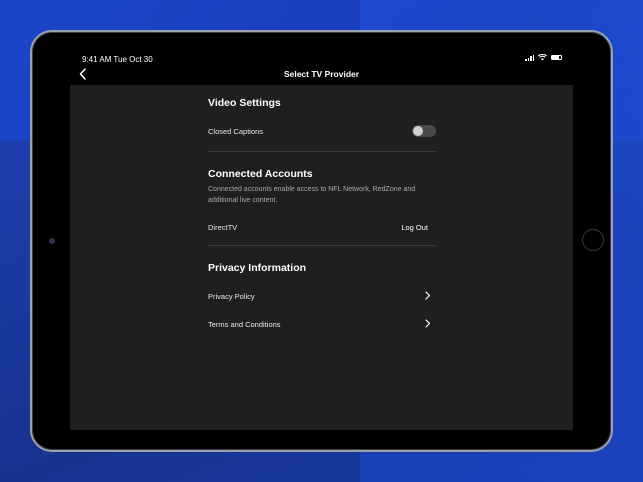 Image resolution: width=643 pixels, height=482 pixels. I want to click on status-icons, so click(543, 57).